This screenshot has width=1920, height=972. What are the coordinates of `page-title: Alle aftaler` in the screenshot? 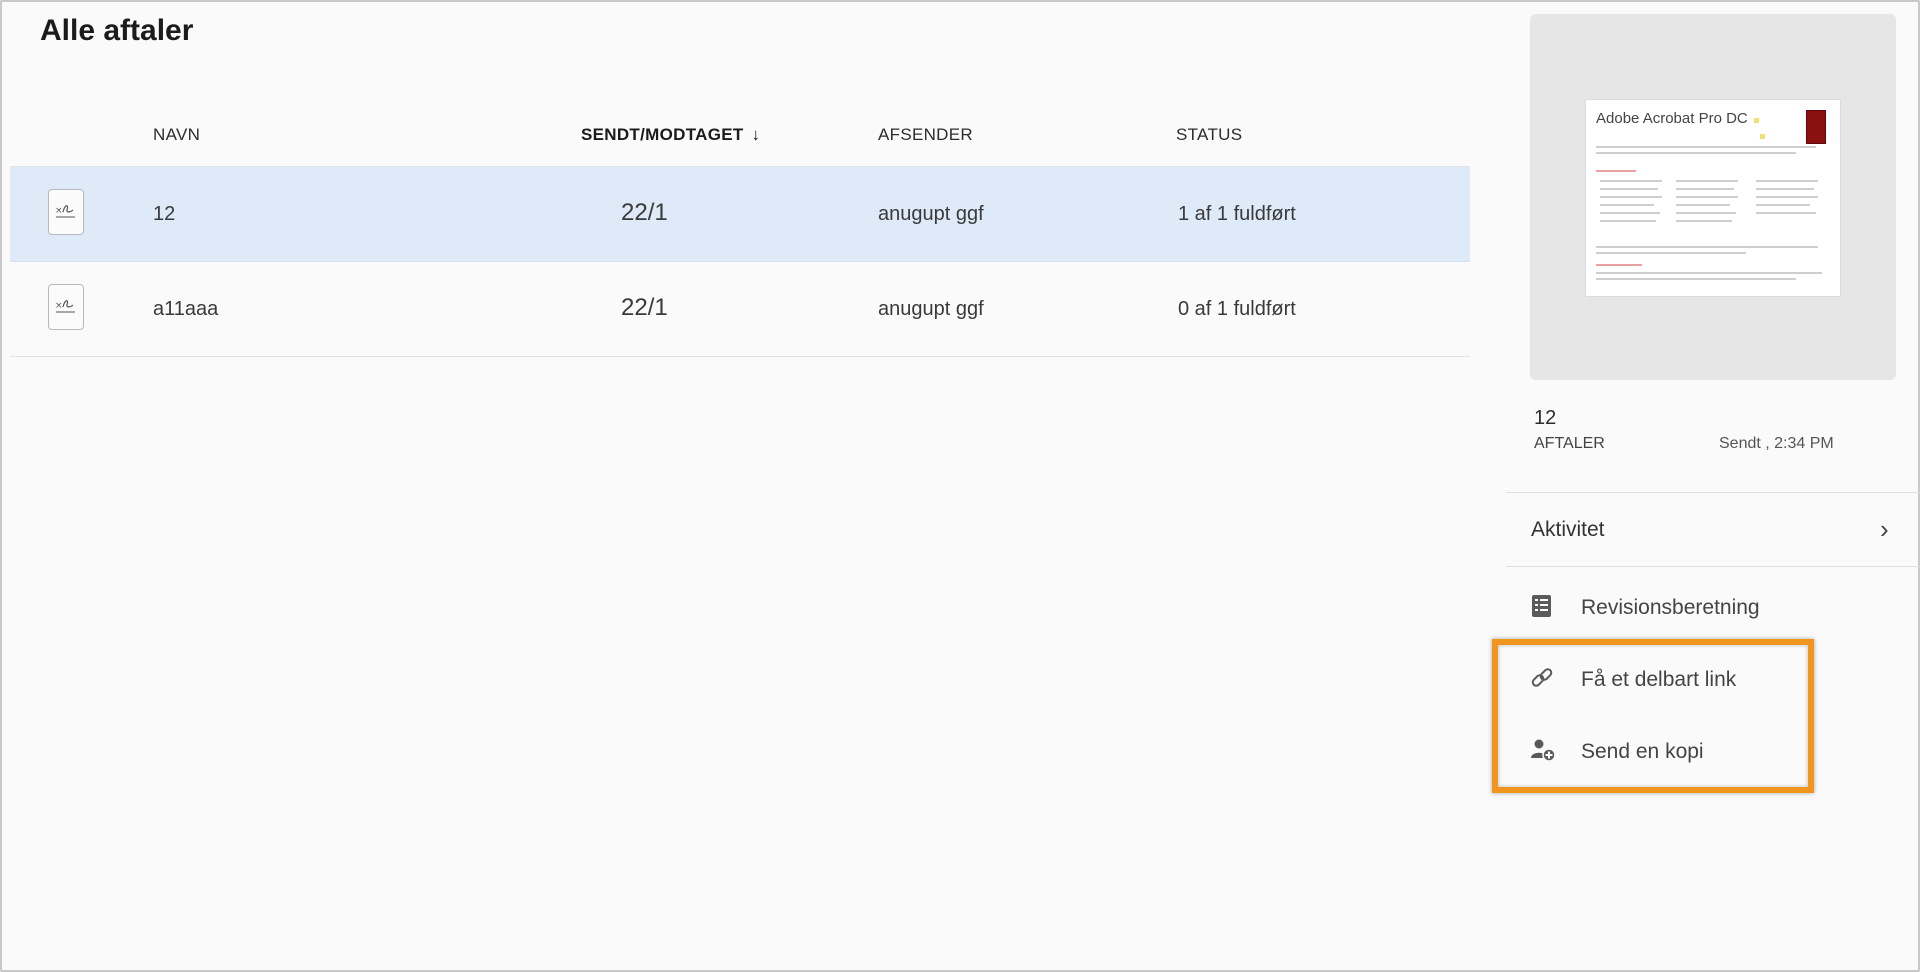 It's located at (117, 30).